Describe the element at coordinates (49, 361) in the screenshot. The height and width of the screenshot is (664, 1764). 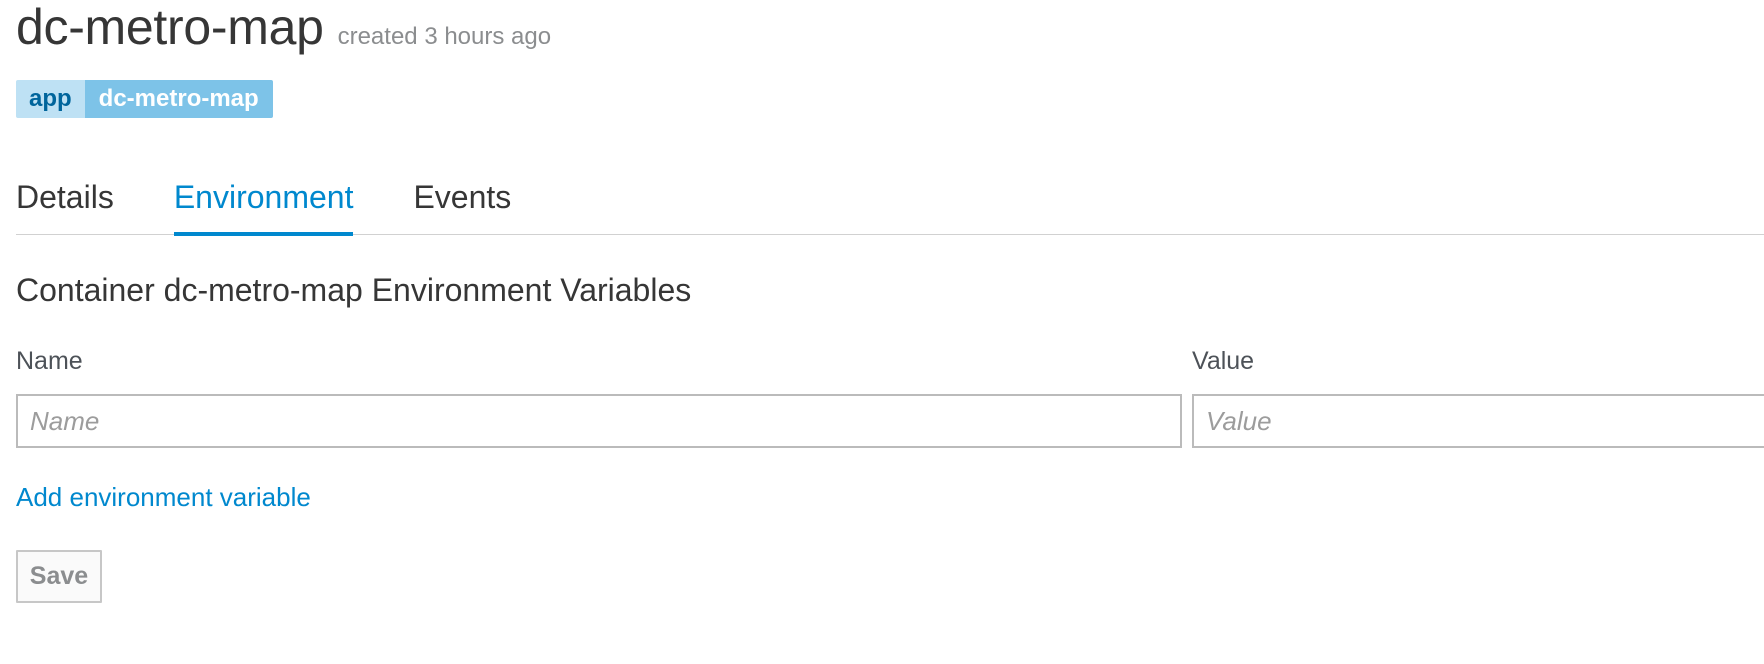
I see `name-column-label: Name` at that location.